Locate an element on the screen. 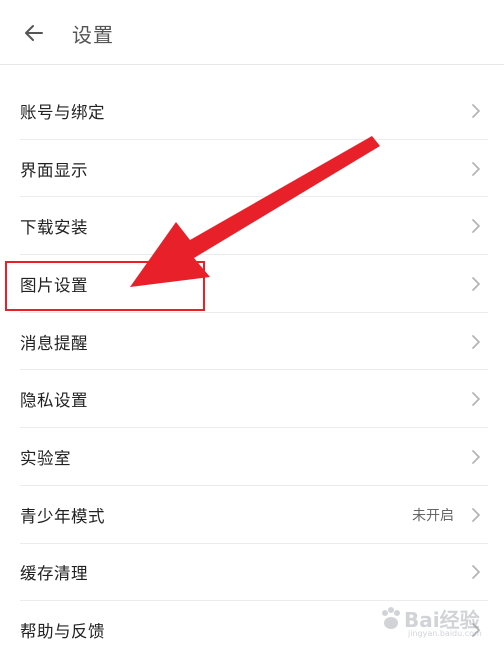 The height and width of the screenshot is (646, 504). header-bar: 设置 is located at coordinates (252, 32).